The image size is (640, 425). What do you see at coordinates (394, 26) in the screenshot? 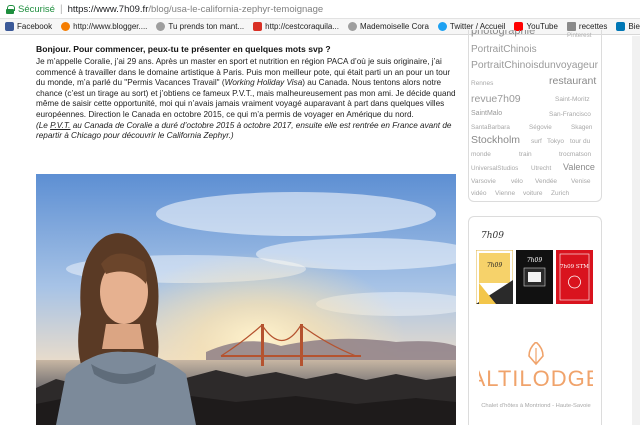
I see `bookmark-label: Mademoiselle Cora` at bounding box center [394, 26].